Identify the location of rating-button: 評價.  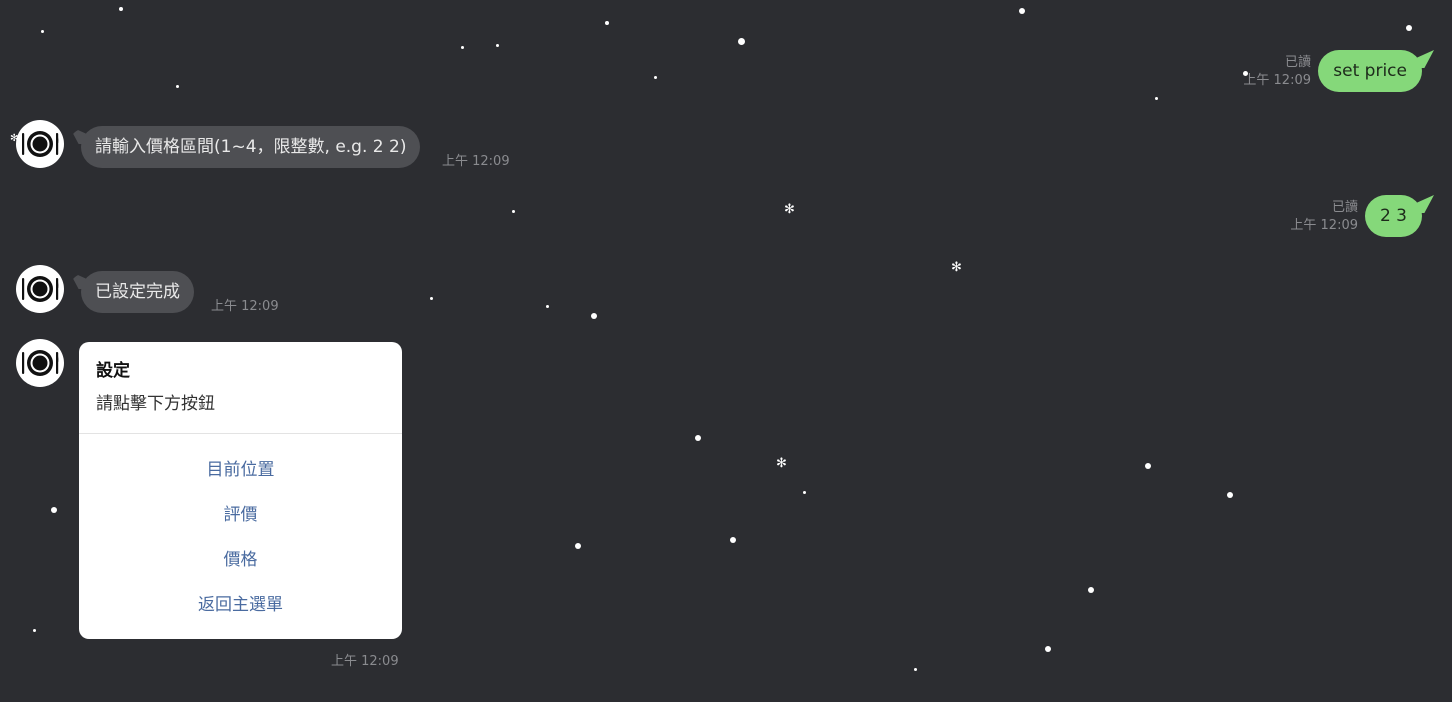
(240, 515).